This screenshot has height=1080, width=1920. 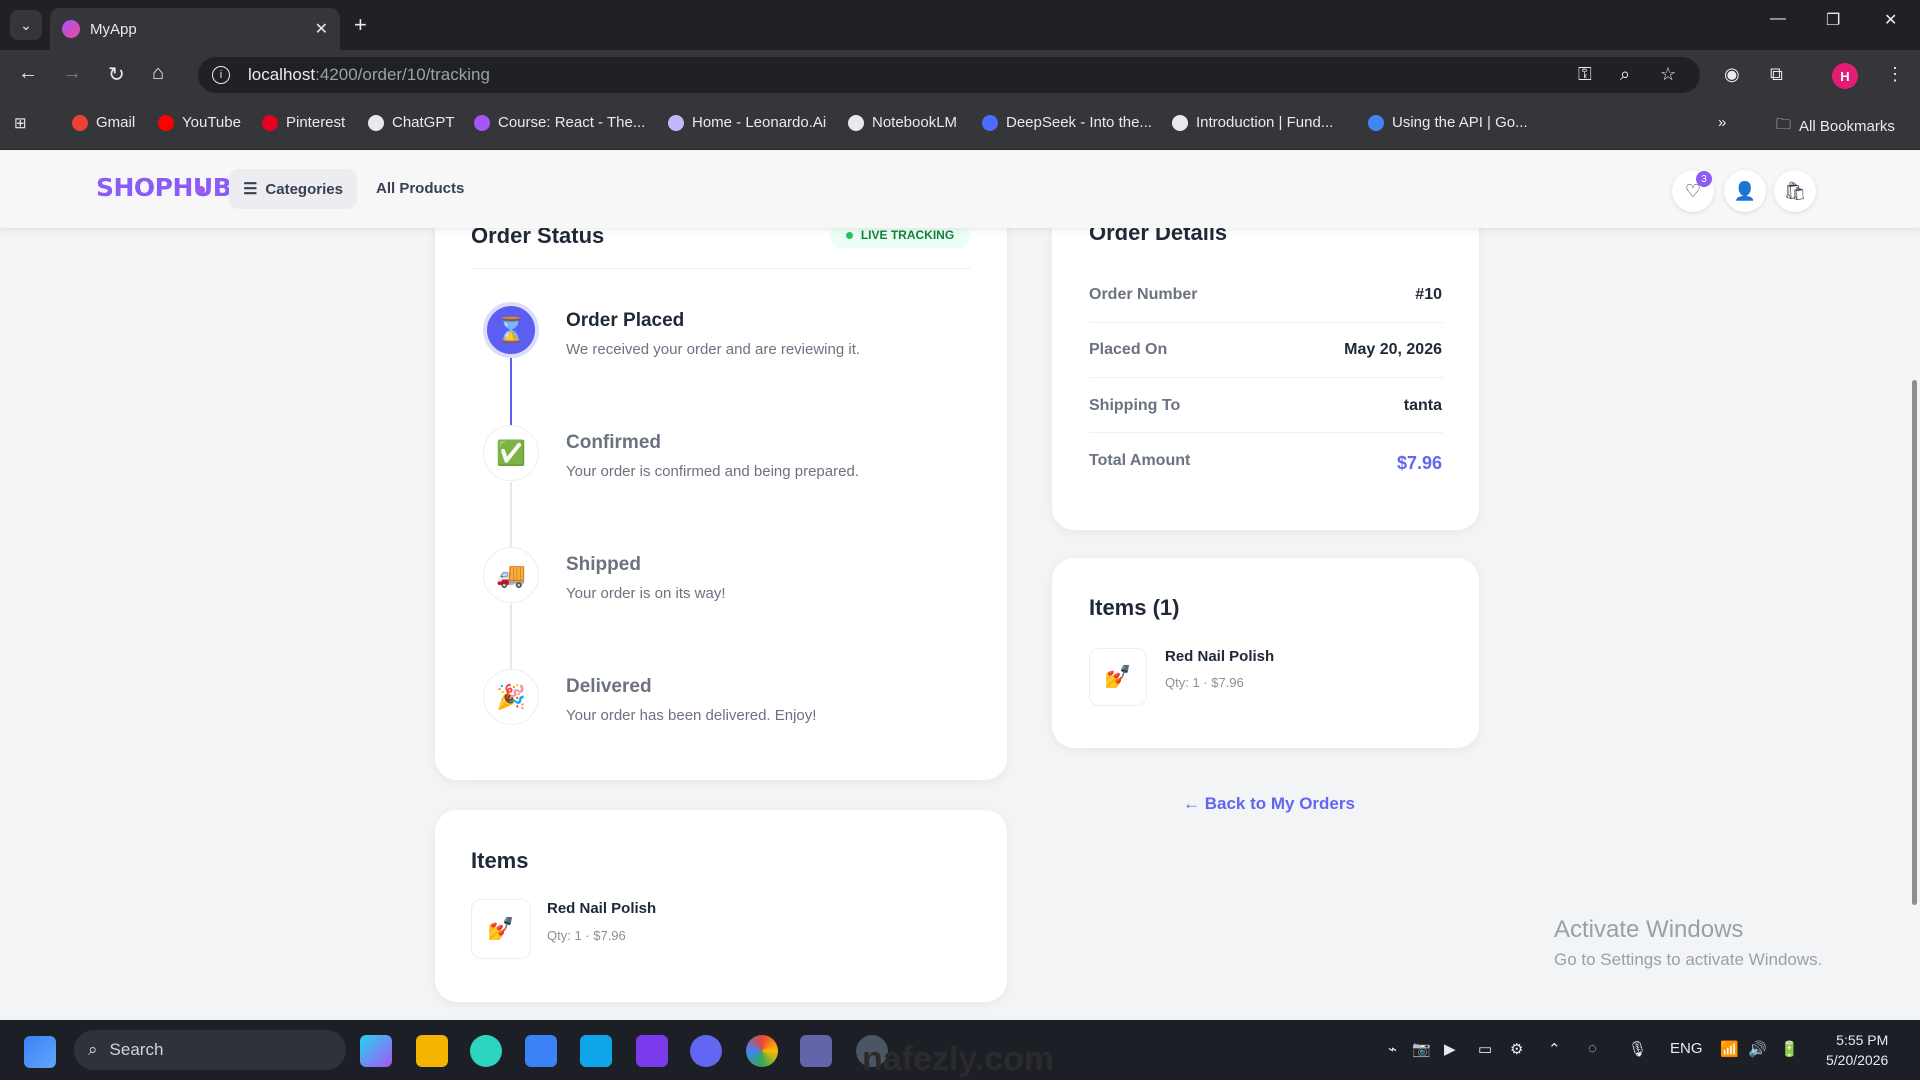 What do you see at coordinates (949, 75) in the screenshot?
I see `url-bar: i localhost:4200/order/10/tracking` at bounding box center [949, 75].